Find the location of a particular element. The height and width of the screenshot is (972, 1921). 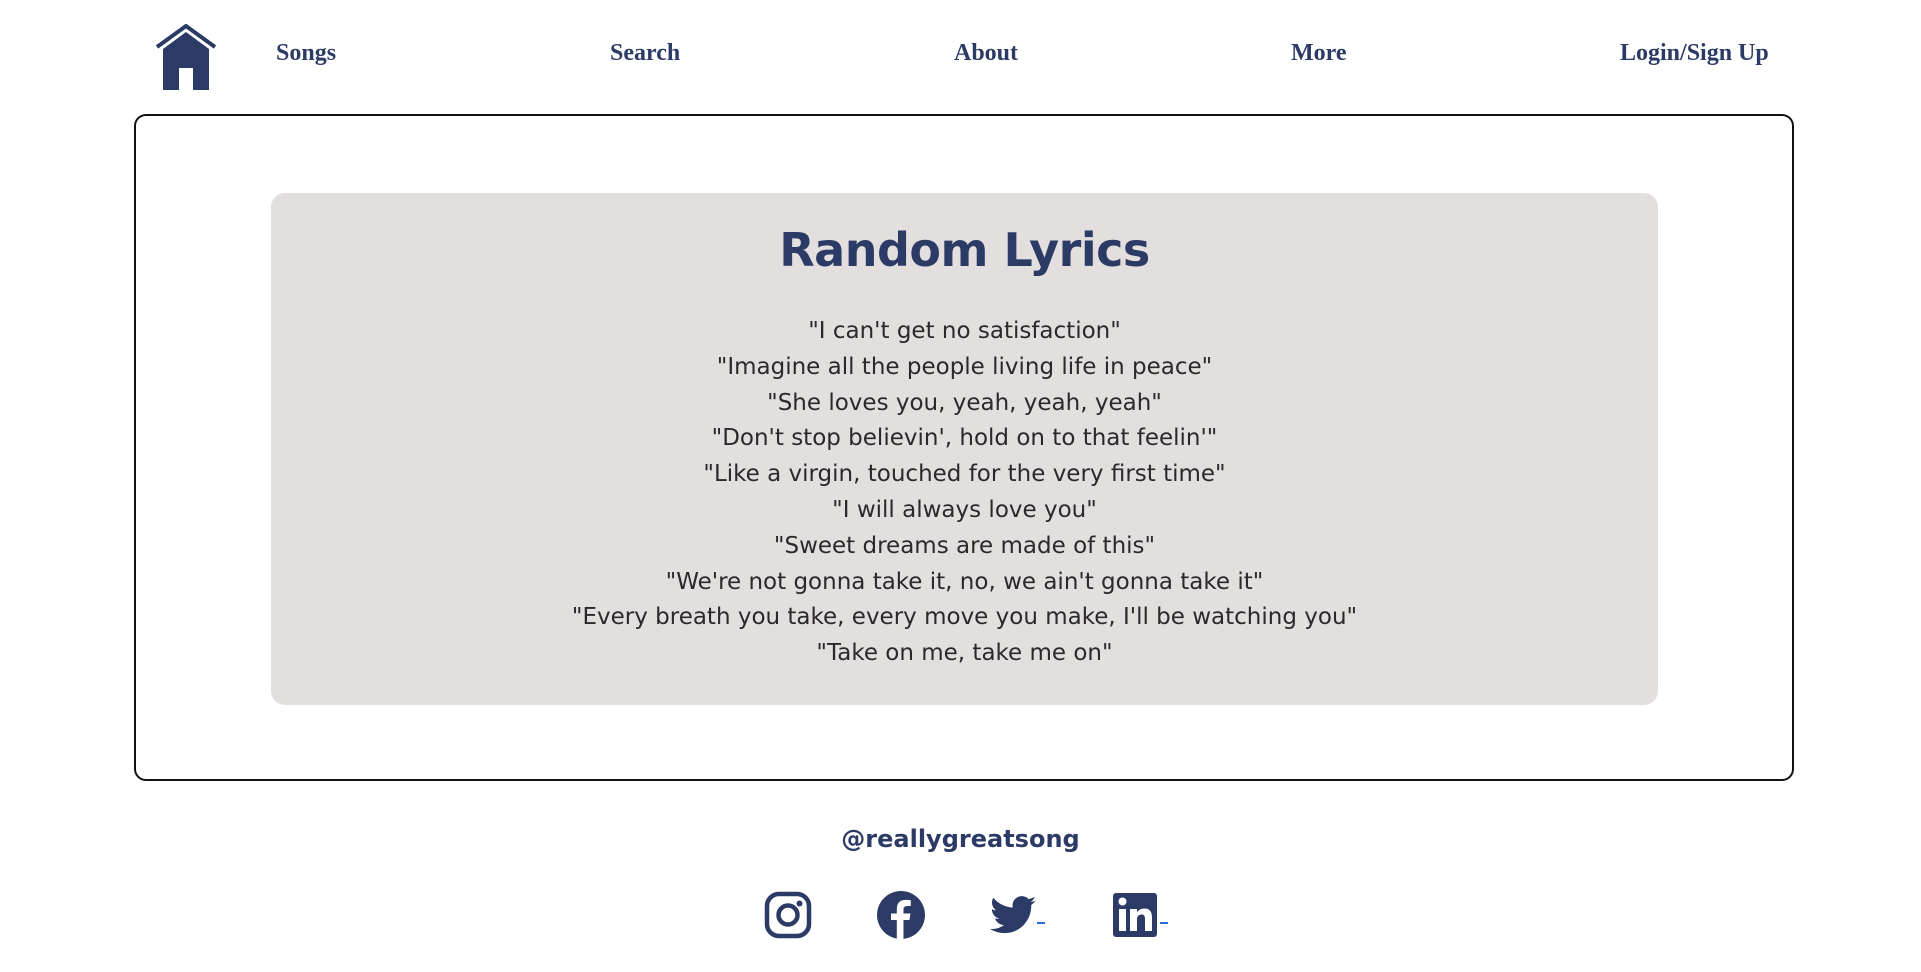

social-handle: @reallygreatsong is located at coordinates (960, 839).